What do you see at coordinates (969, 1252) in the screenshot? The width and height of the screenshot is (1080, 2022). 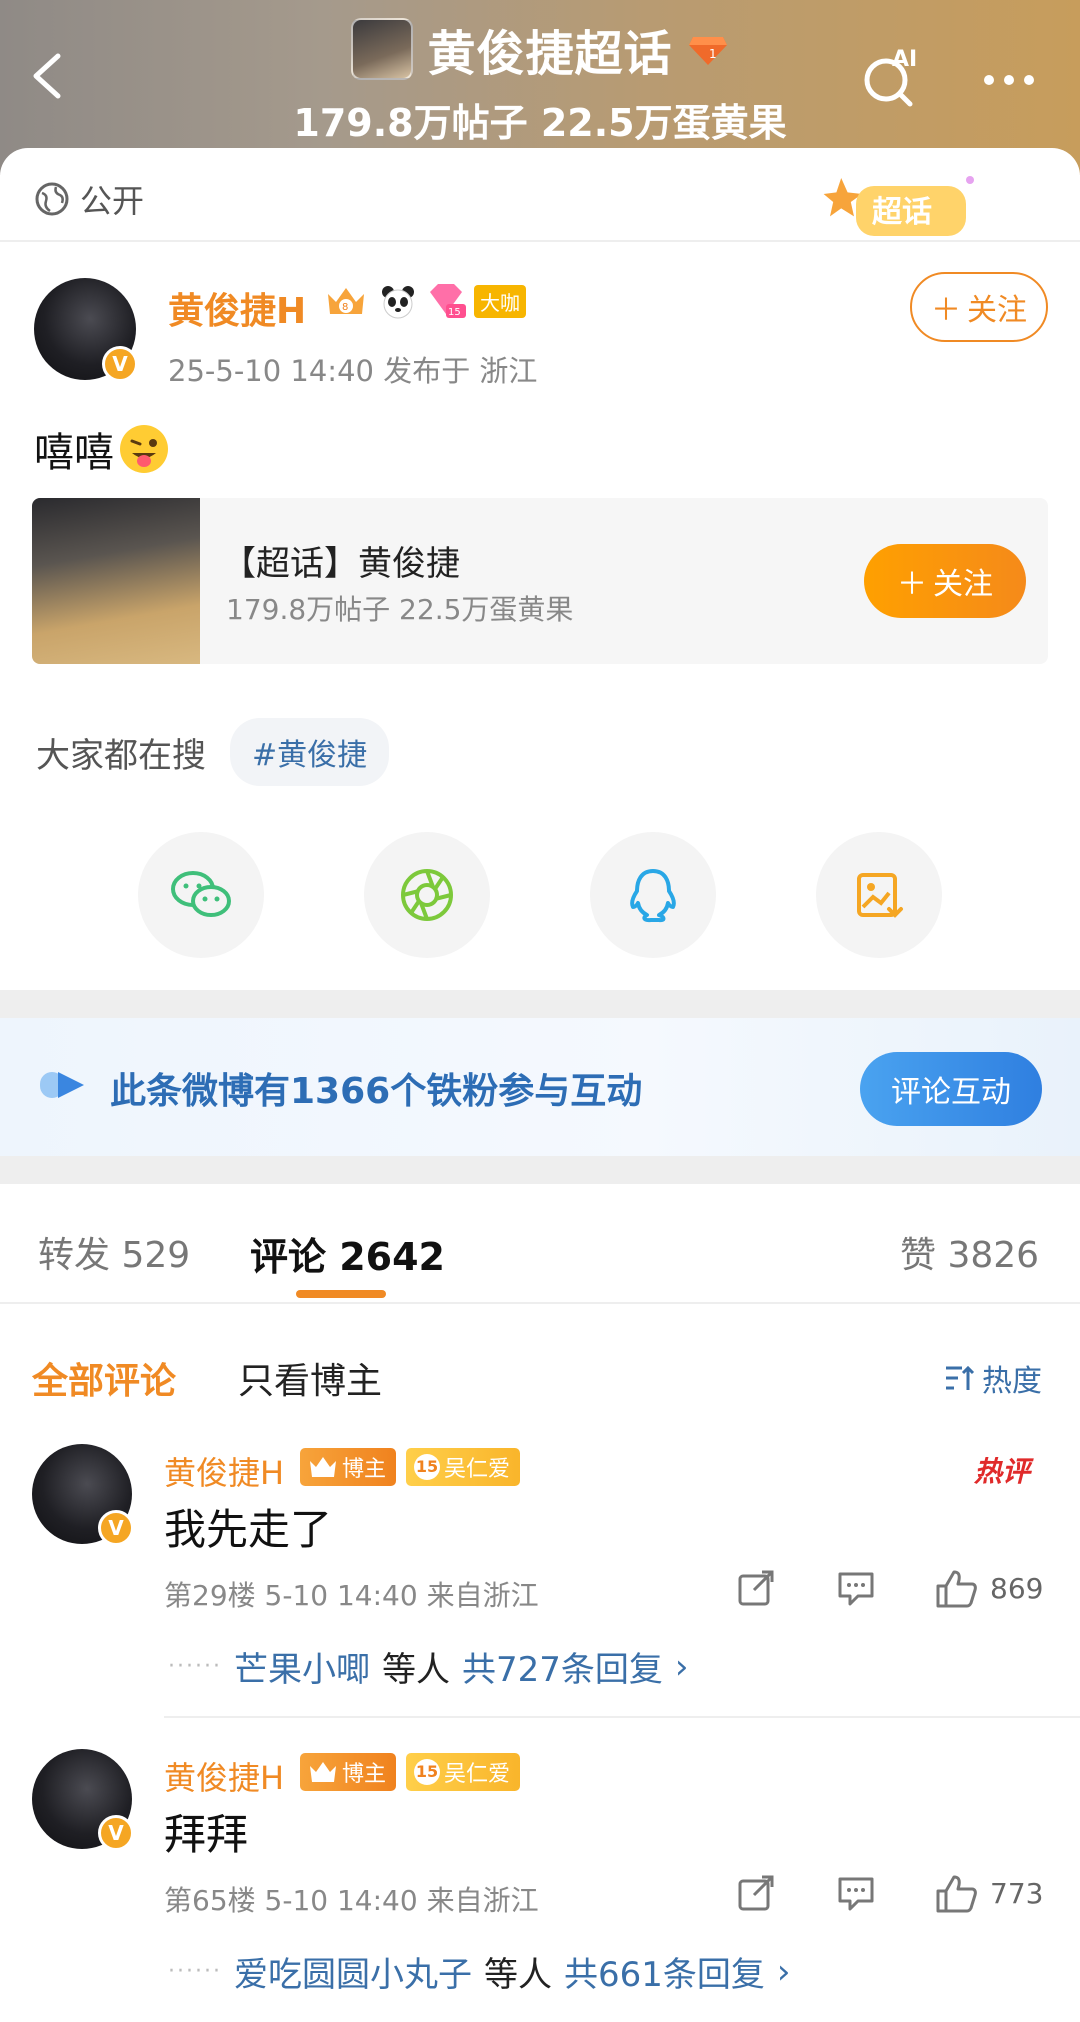 I see `tab-like: 赞 3826` at bounding box center [969, 1252].